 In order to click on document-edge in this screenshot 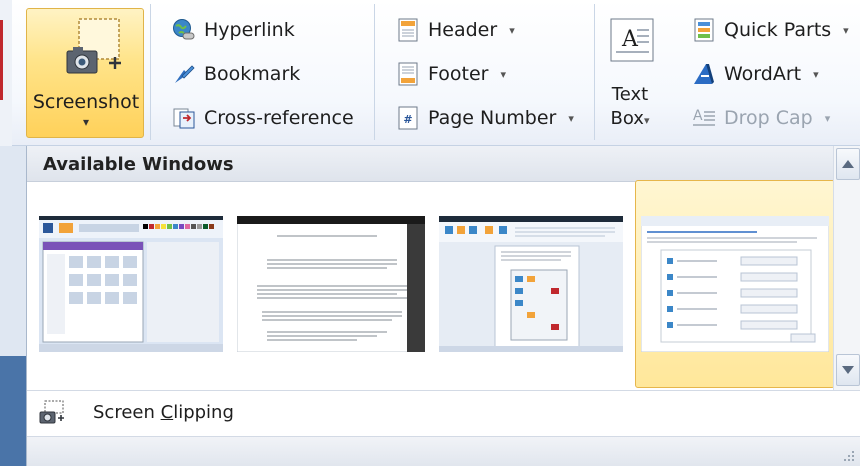, I will do `click(13, 306)`.